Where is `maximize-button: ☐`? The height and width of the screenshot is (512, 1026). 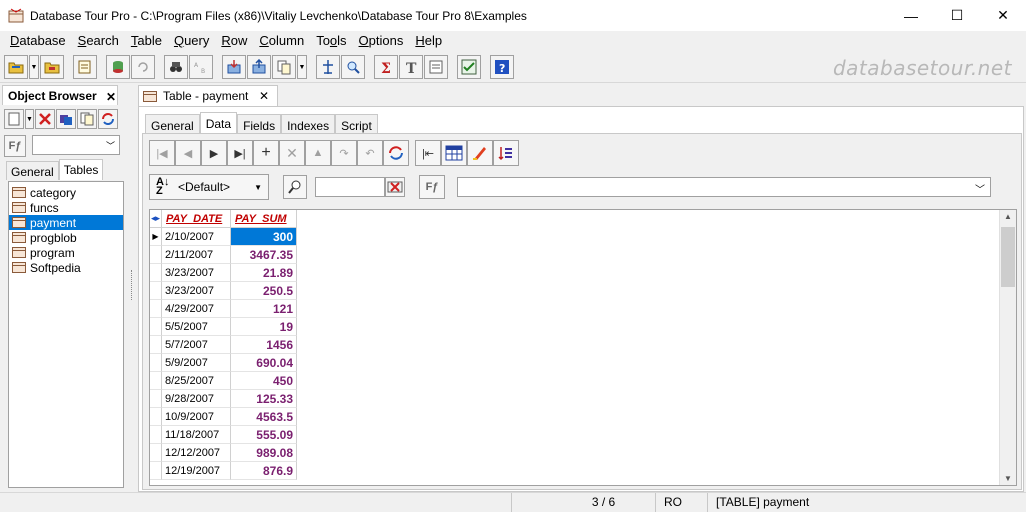
maximize-button: ☐ is located at coordinates (957, 15).